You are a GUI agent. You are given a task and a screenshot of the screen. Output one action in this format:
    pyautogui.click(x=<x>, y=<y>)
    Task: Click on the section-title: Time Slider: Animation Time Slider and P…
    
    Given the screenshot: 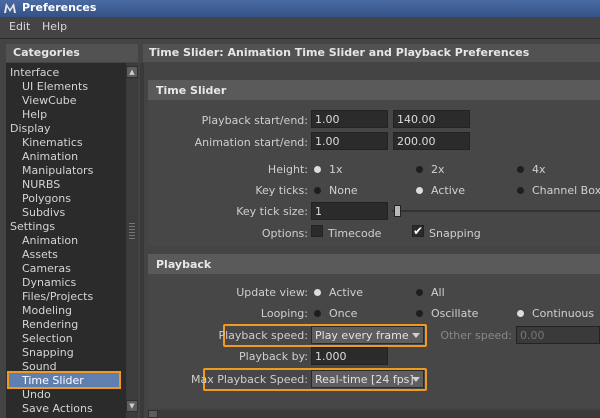 What is the action you would take?
    pyautogui.click(x=371, y=53)
    